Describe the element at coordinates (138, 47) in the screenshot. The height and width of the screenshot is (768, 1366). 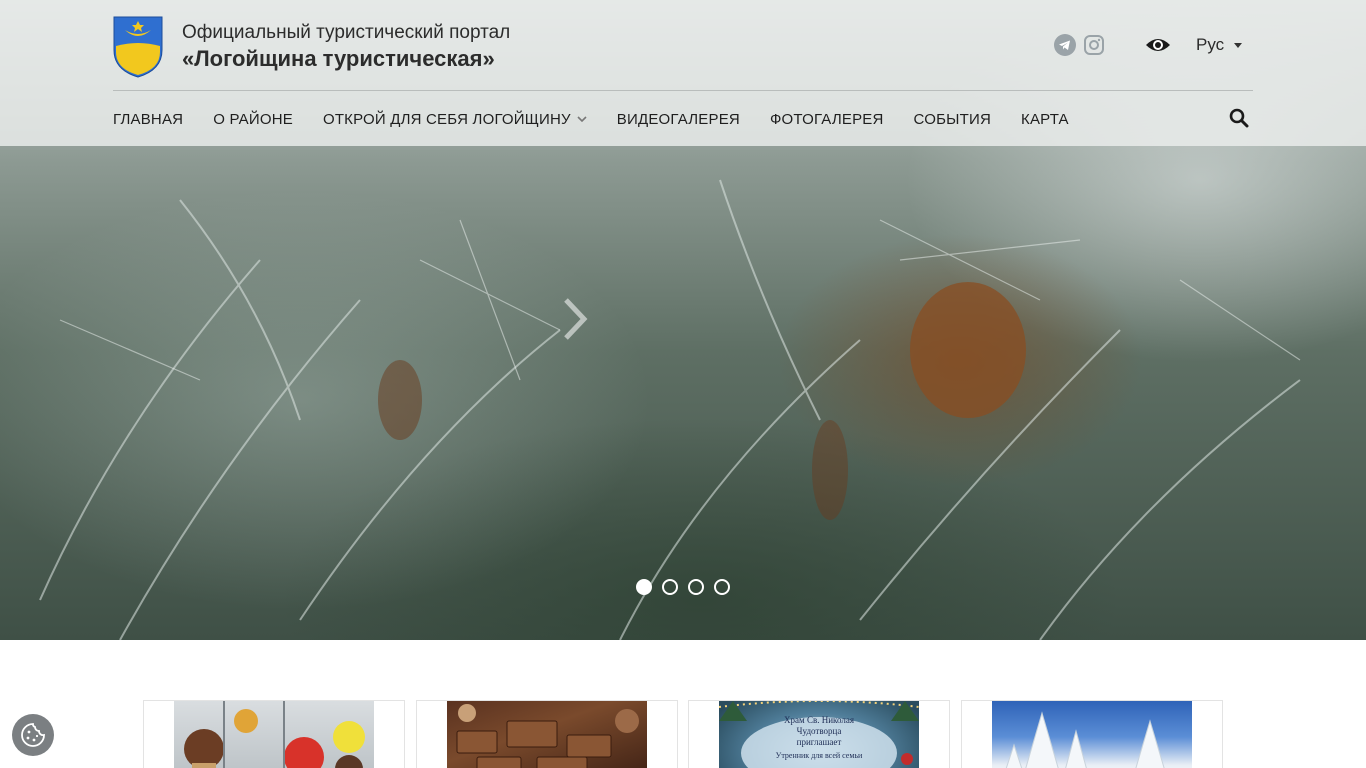
I see `coat-of-arms-logo` at that location.